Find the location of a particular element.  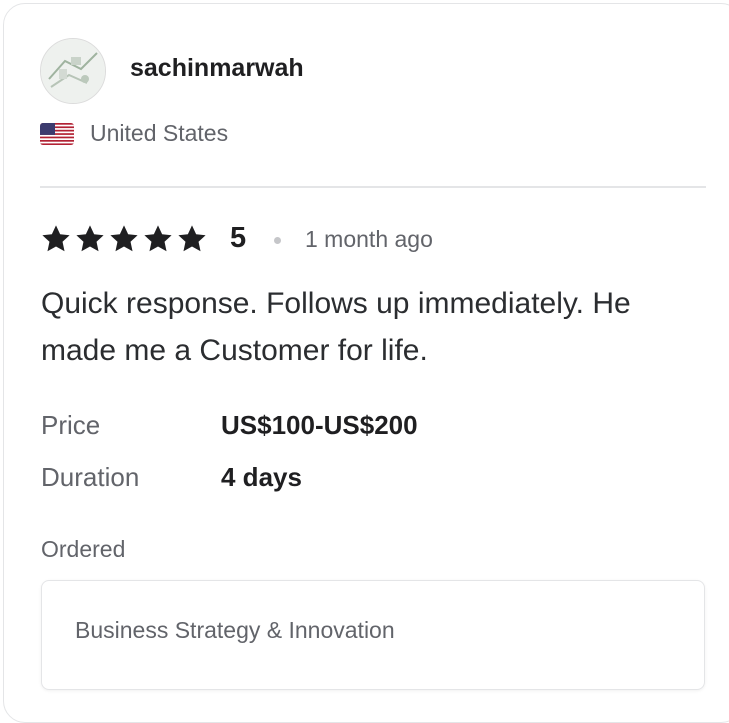

price-value: US$100-US$200 is located at coordinates (319, 425).